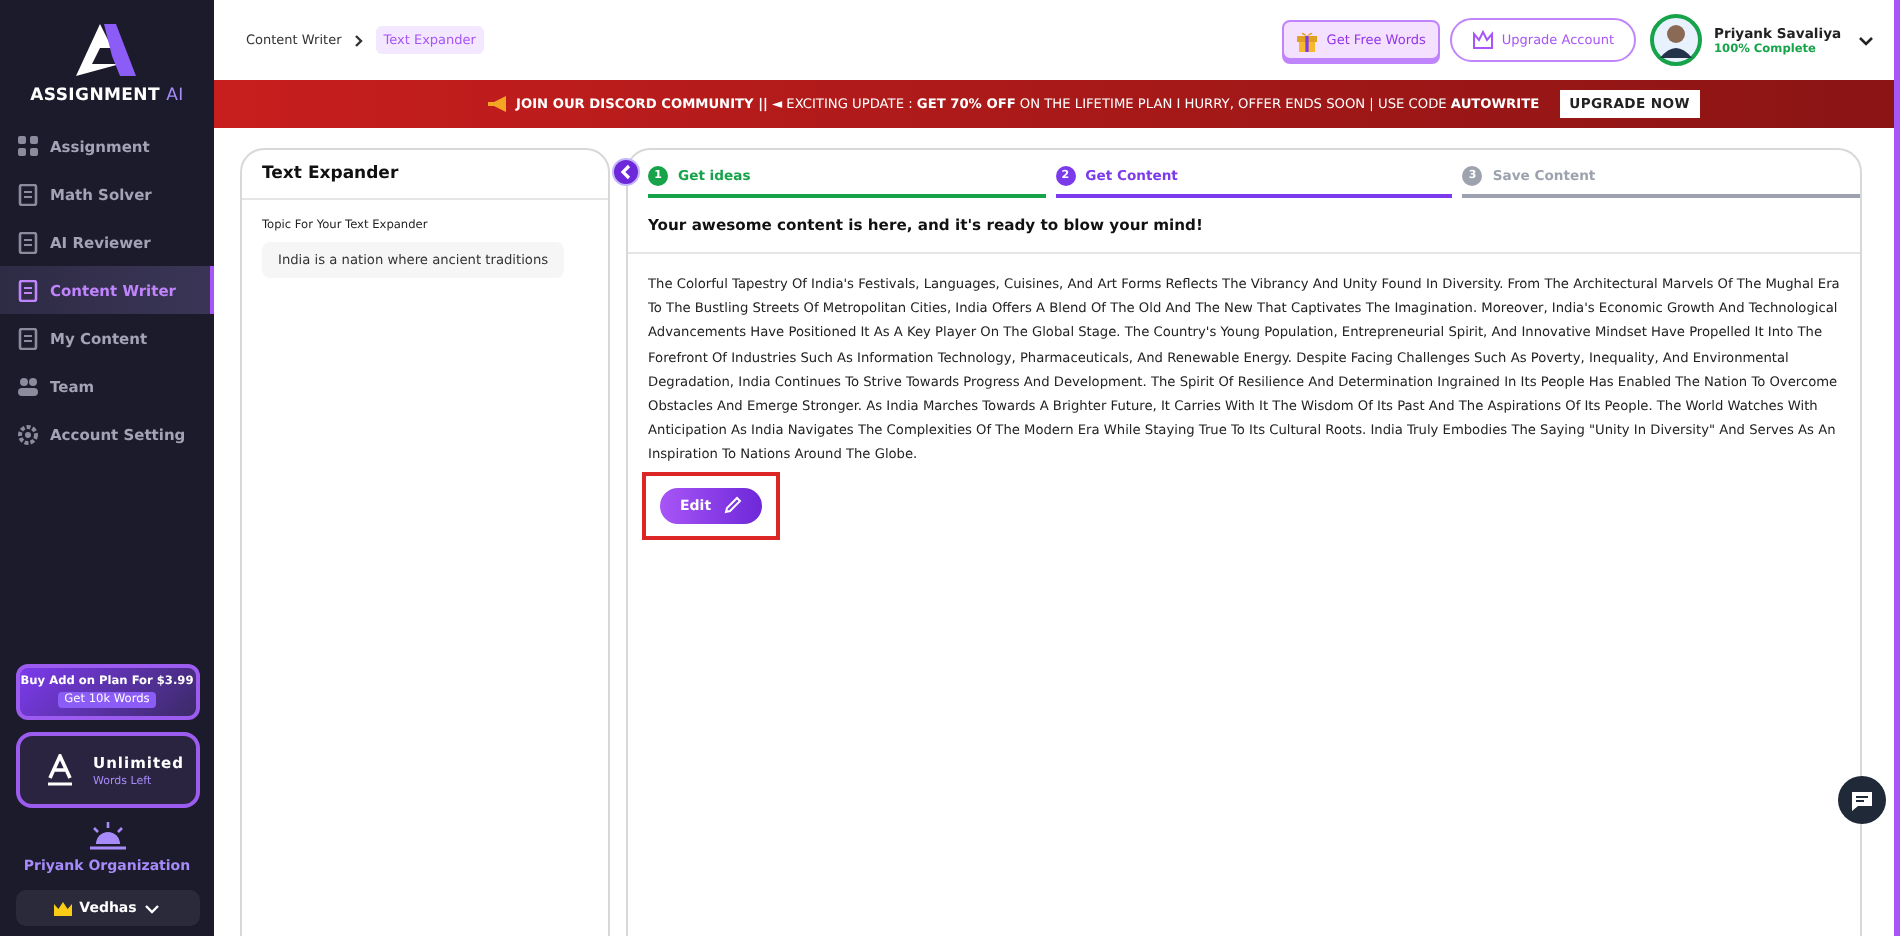 This screenshot has height=936, width=1900. What do you see at coordinates (732, 505) in the screenshot?
I see `pencil-icon` at bounding box center [732, 505].